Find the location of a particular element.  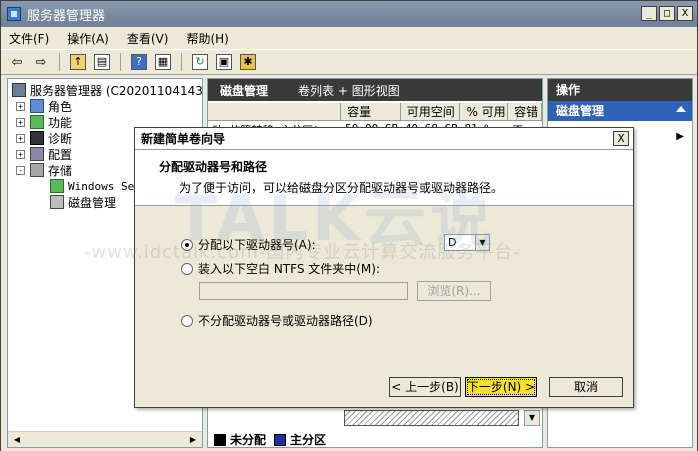

option-label: 分配以下驱动器号(A): is located at coordinates (257, 245).